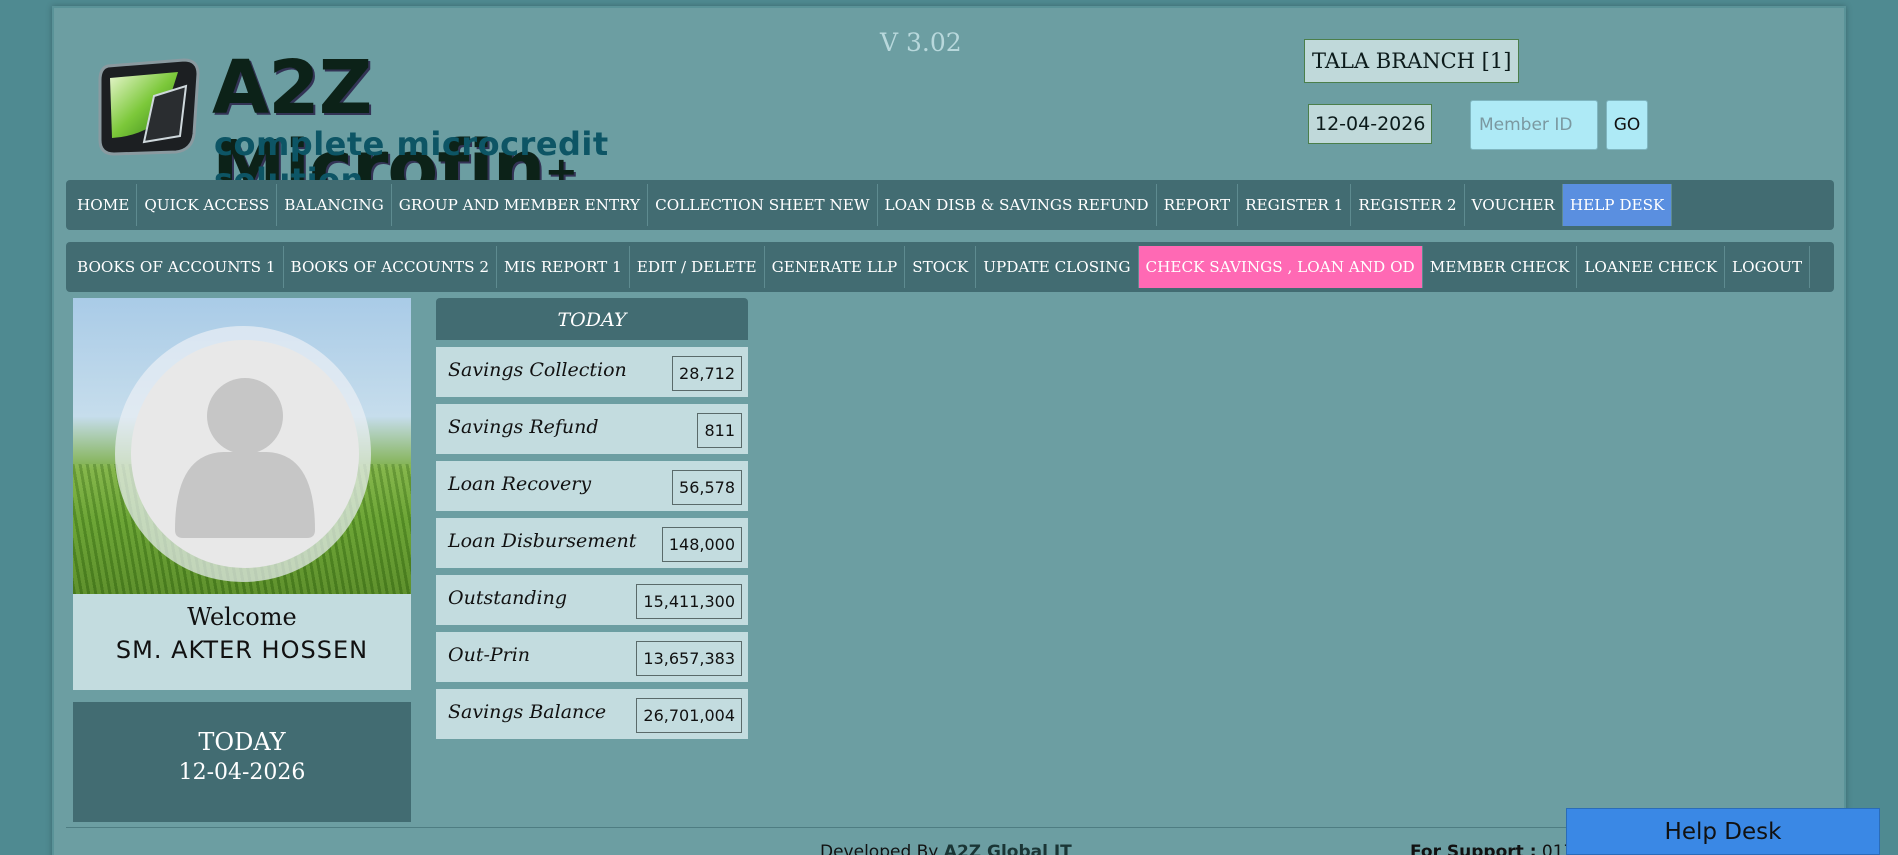 This screenshot has width=1898, height=855. I want to click on stat-label: Loan Disbursement, so click(542, 541).